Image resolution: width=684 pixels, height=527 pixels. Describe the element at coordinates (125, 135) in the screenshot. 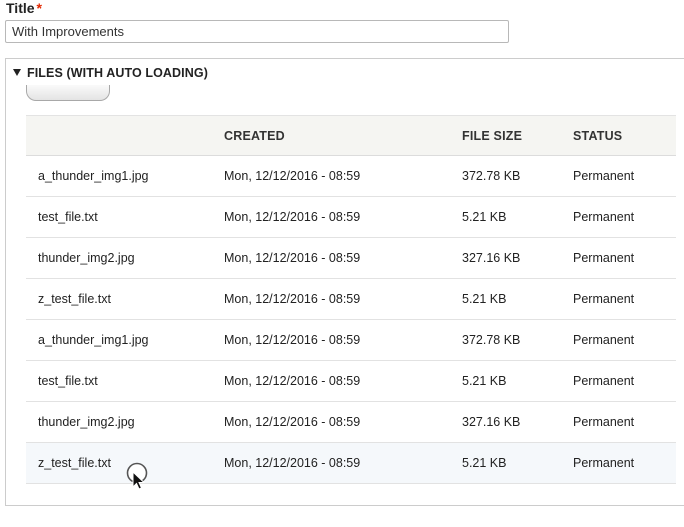

I see `column-header-name` at that location.